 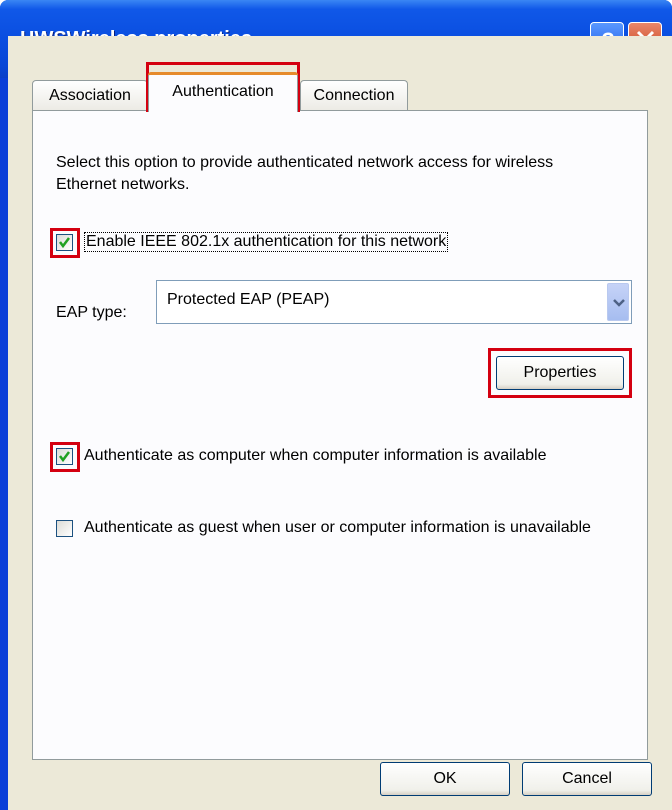 What do you see at coordinates (445, 779) in the screenshot?
I see `ok-button: OK` at bounding box center [445, 779].